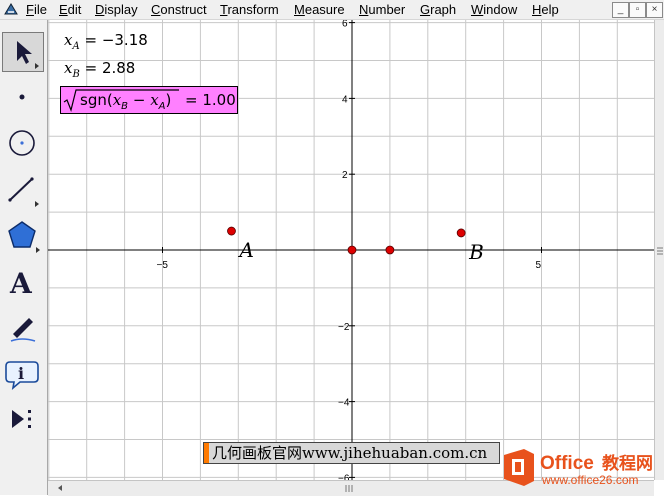 The width and height of the screenshot is (664, 501). Describe the element at coordinates (476, 252) in the screenshot. I see `point-b-label: B` at that location.